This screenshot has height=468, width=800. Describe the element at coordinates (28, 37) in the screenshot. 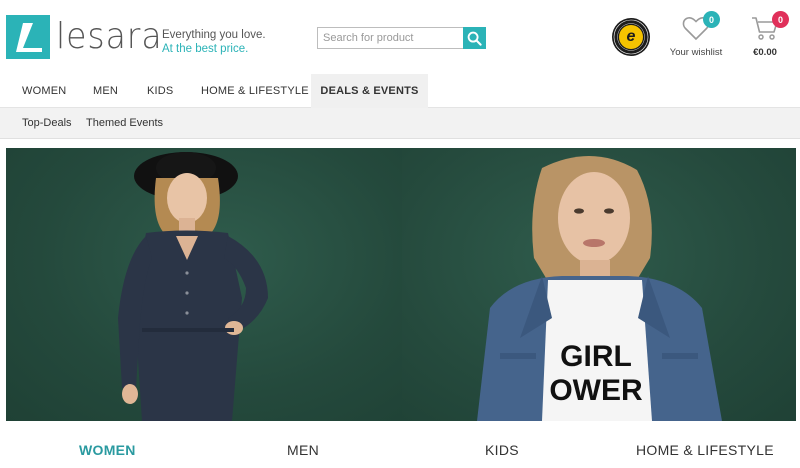

I see `logo-mark-icon` at that location.